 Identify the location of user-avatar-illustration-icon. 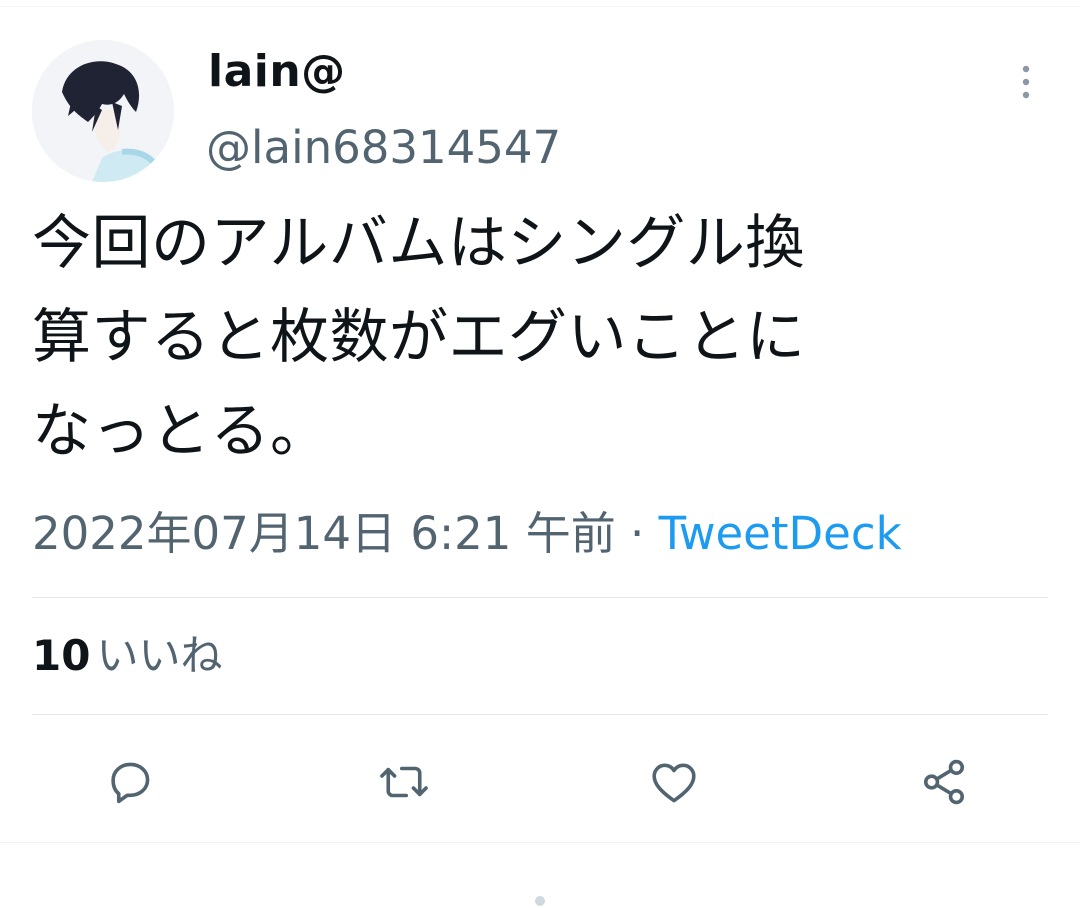
(103, 111).